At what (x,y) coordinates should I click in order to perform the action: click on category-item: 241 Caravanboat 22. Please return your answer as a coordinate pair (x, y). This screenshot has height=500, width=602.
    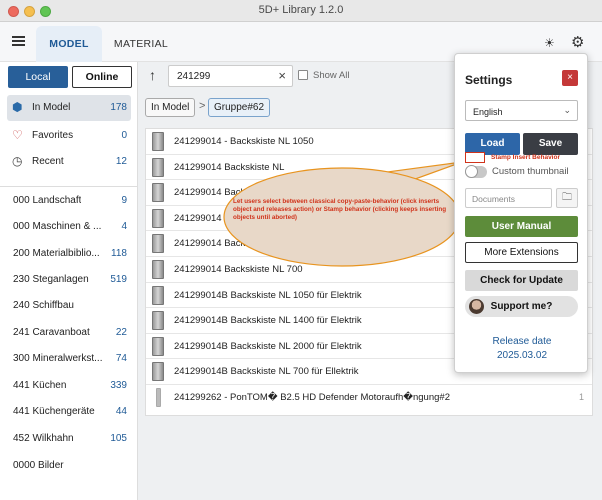
    Looking at the image, I should click on (69, 333).